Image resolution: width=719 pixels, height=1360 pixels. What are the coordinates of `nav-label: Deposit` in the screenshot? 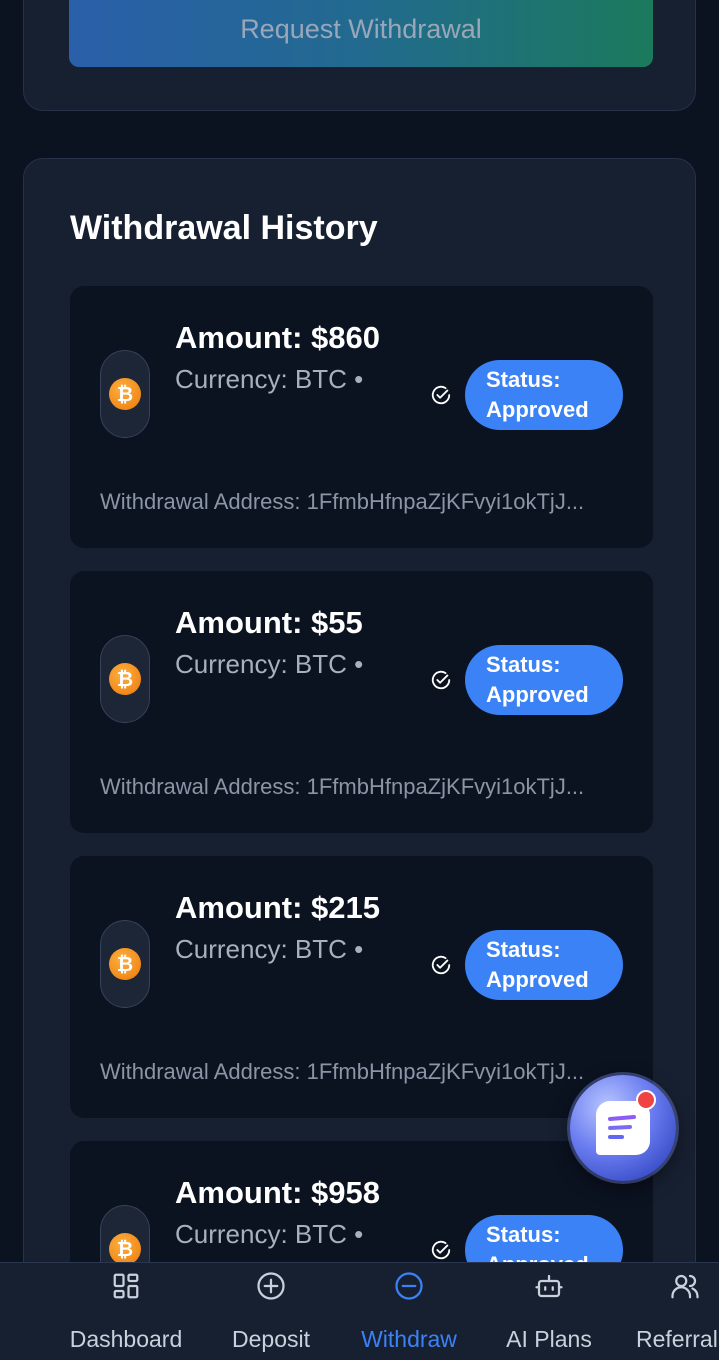 It's located at (271, 1339).